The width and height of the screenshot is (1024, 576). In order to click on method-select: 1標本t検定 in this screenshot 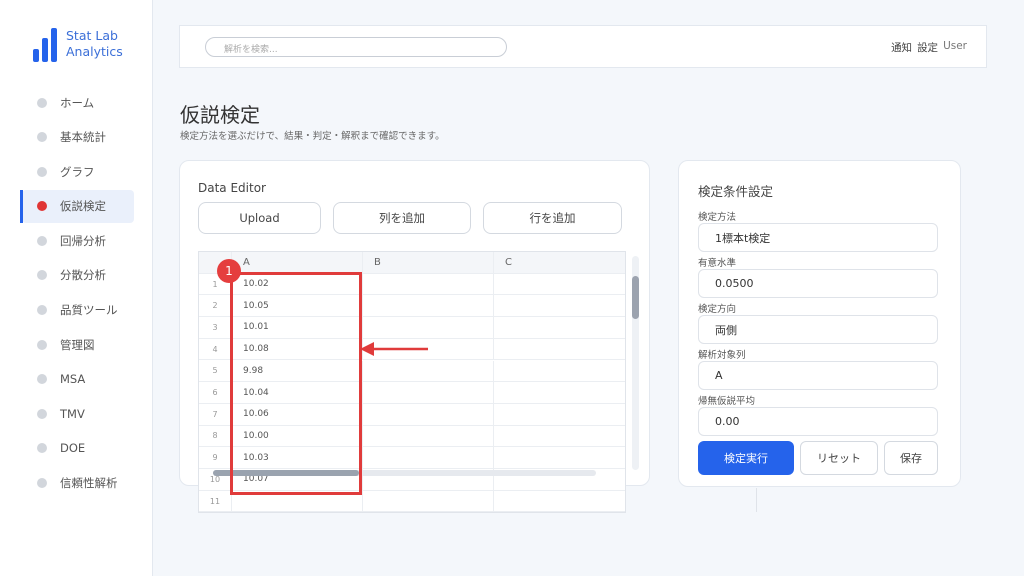, I will do `click(818, 237)`.